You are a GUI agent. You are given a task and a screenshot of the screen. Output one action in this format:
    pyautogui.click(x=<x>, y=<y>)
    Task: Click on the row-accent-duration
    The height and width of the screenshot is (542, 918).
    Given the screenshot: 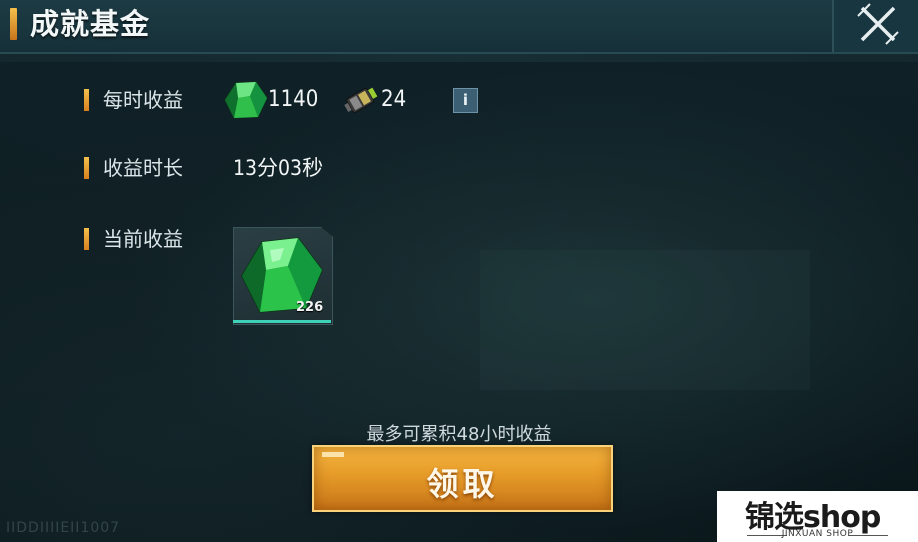 What is the action you would take?
    pyautogui.click(x=86, y=168)
    